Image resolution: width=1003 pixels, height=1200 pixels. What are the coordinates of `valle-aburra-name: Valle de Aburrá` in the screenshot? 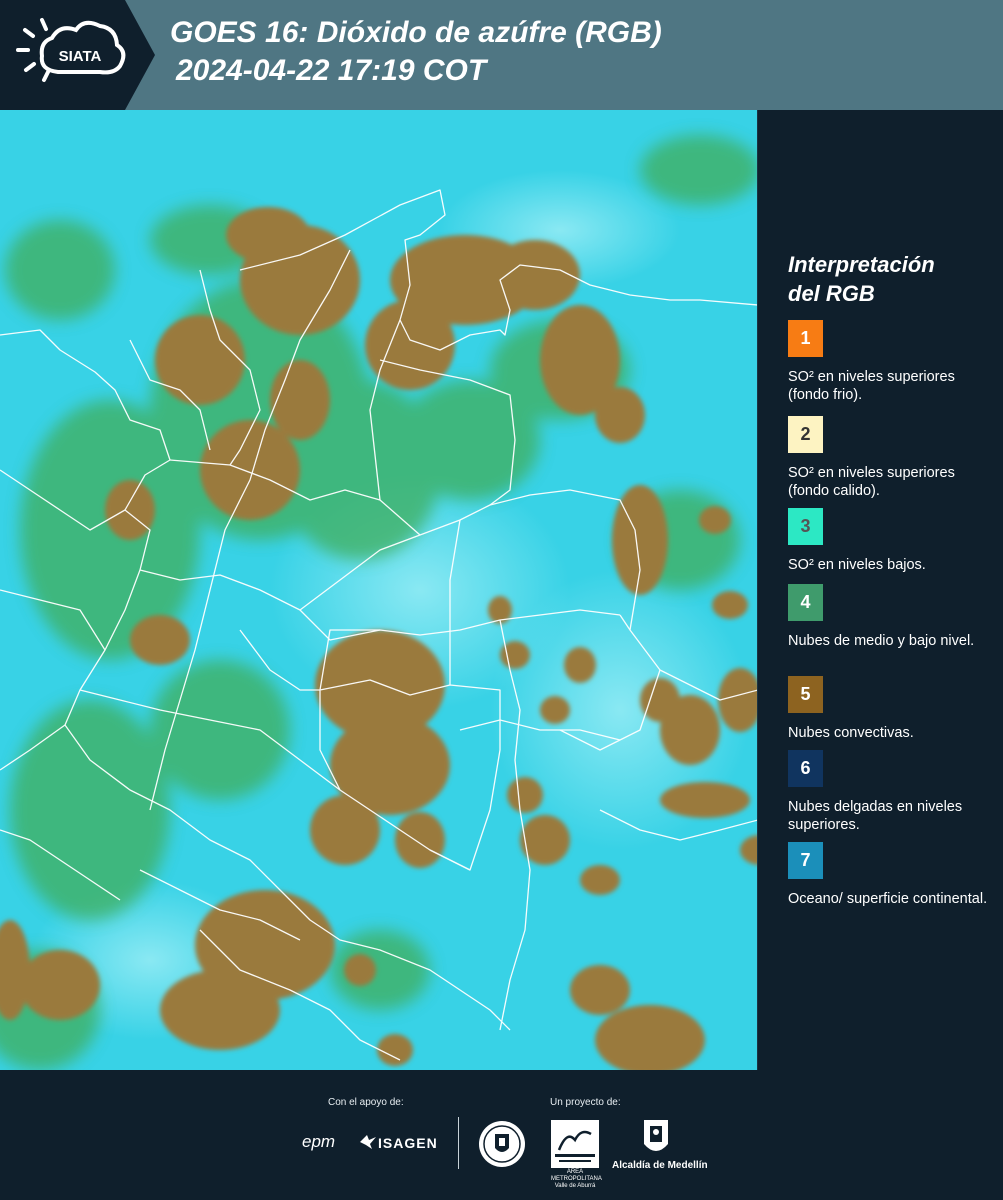 It's located at (575, 1186).